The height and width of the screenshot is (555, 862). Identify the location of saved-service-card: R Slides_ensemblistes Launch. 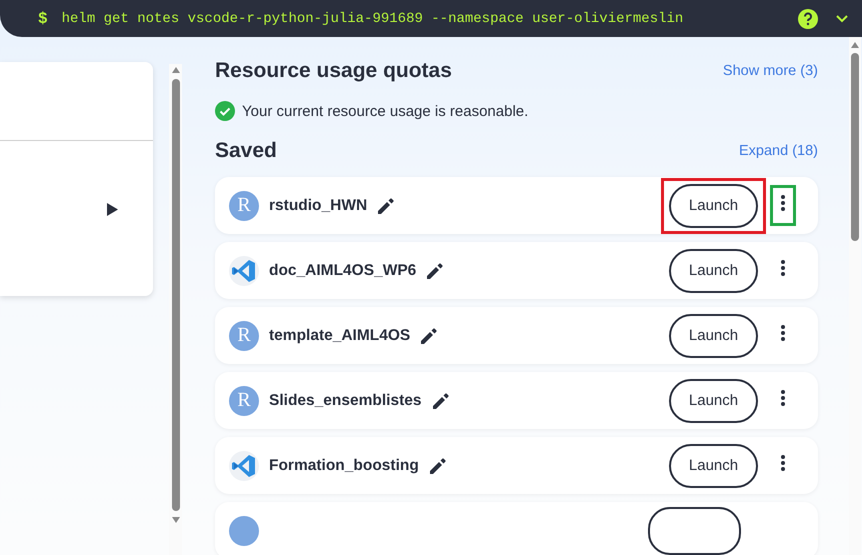
(516, 400).